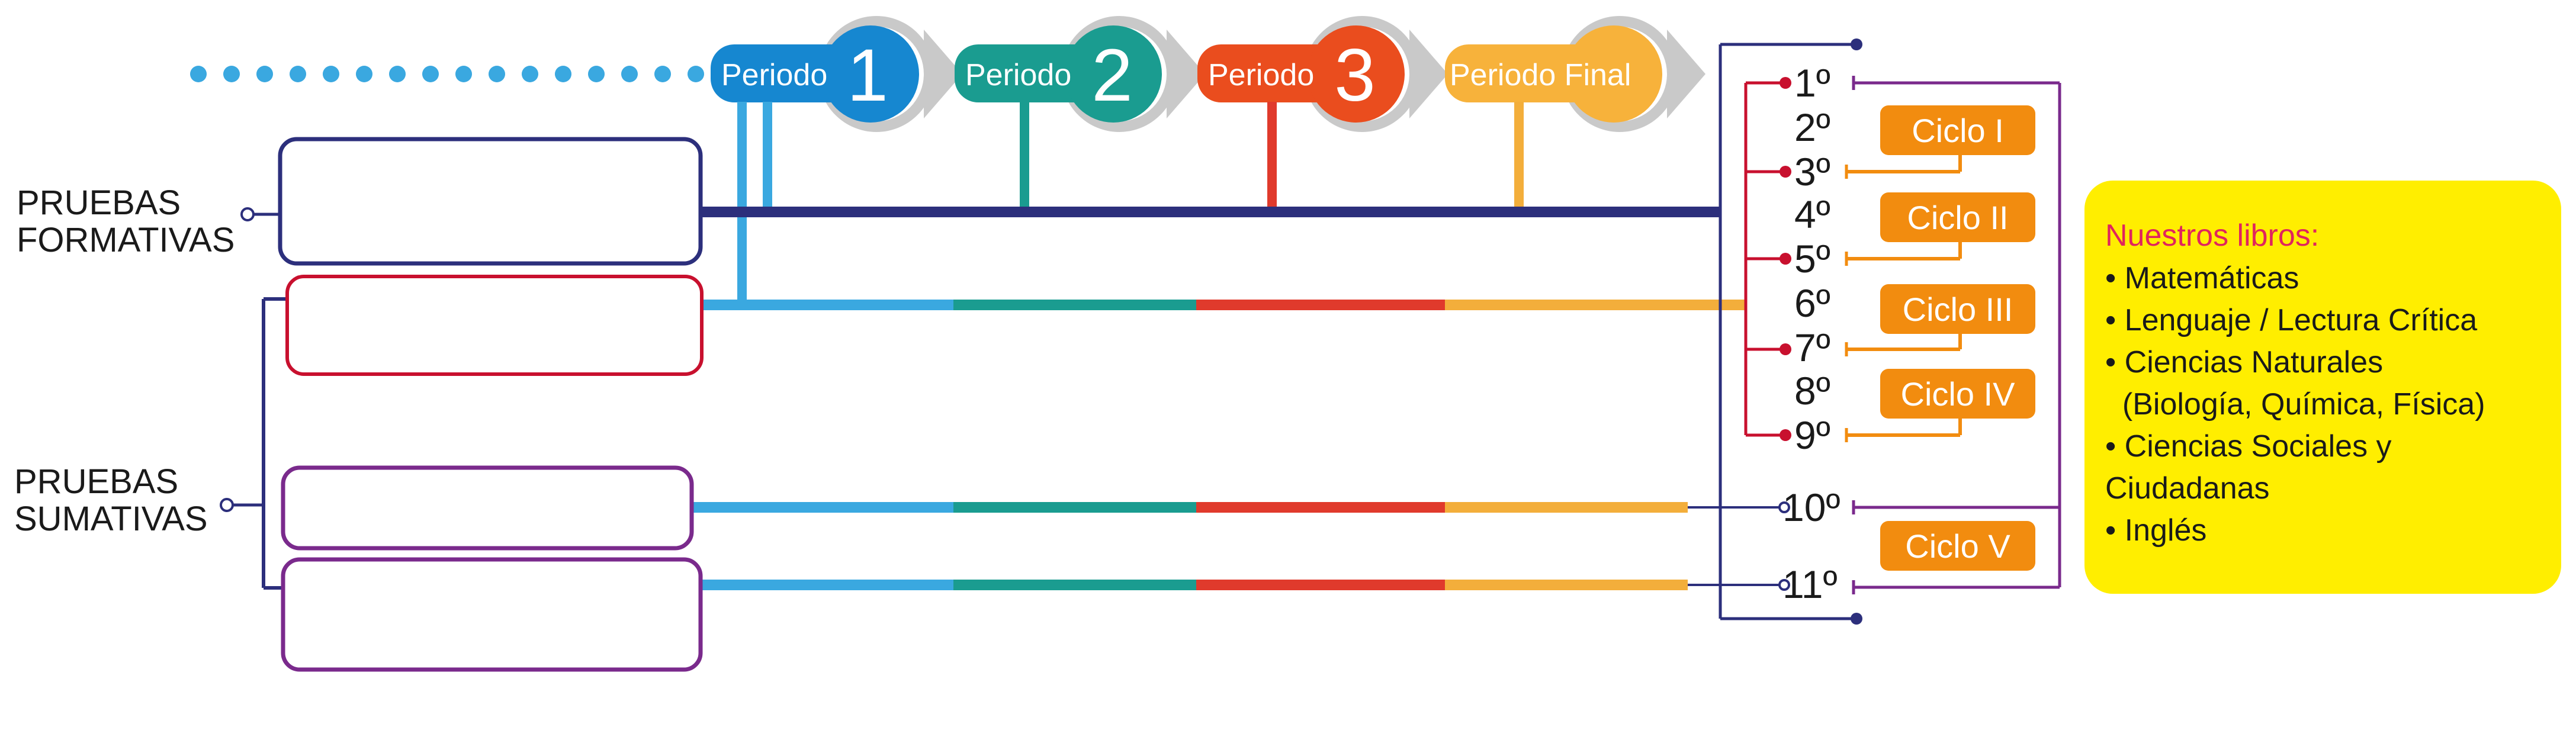 The height and width of the screenshot is (756, 2576). What do you see at coordinates (1812, 127) in the screenshot?
I see `grade-2: 2º` at bounding box center [1812, 127].